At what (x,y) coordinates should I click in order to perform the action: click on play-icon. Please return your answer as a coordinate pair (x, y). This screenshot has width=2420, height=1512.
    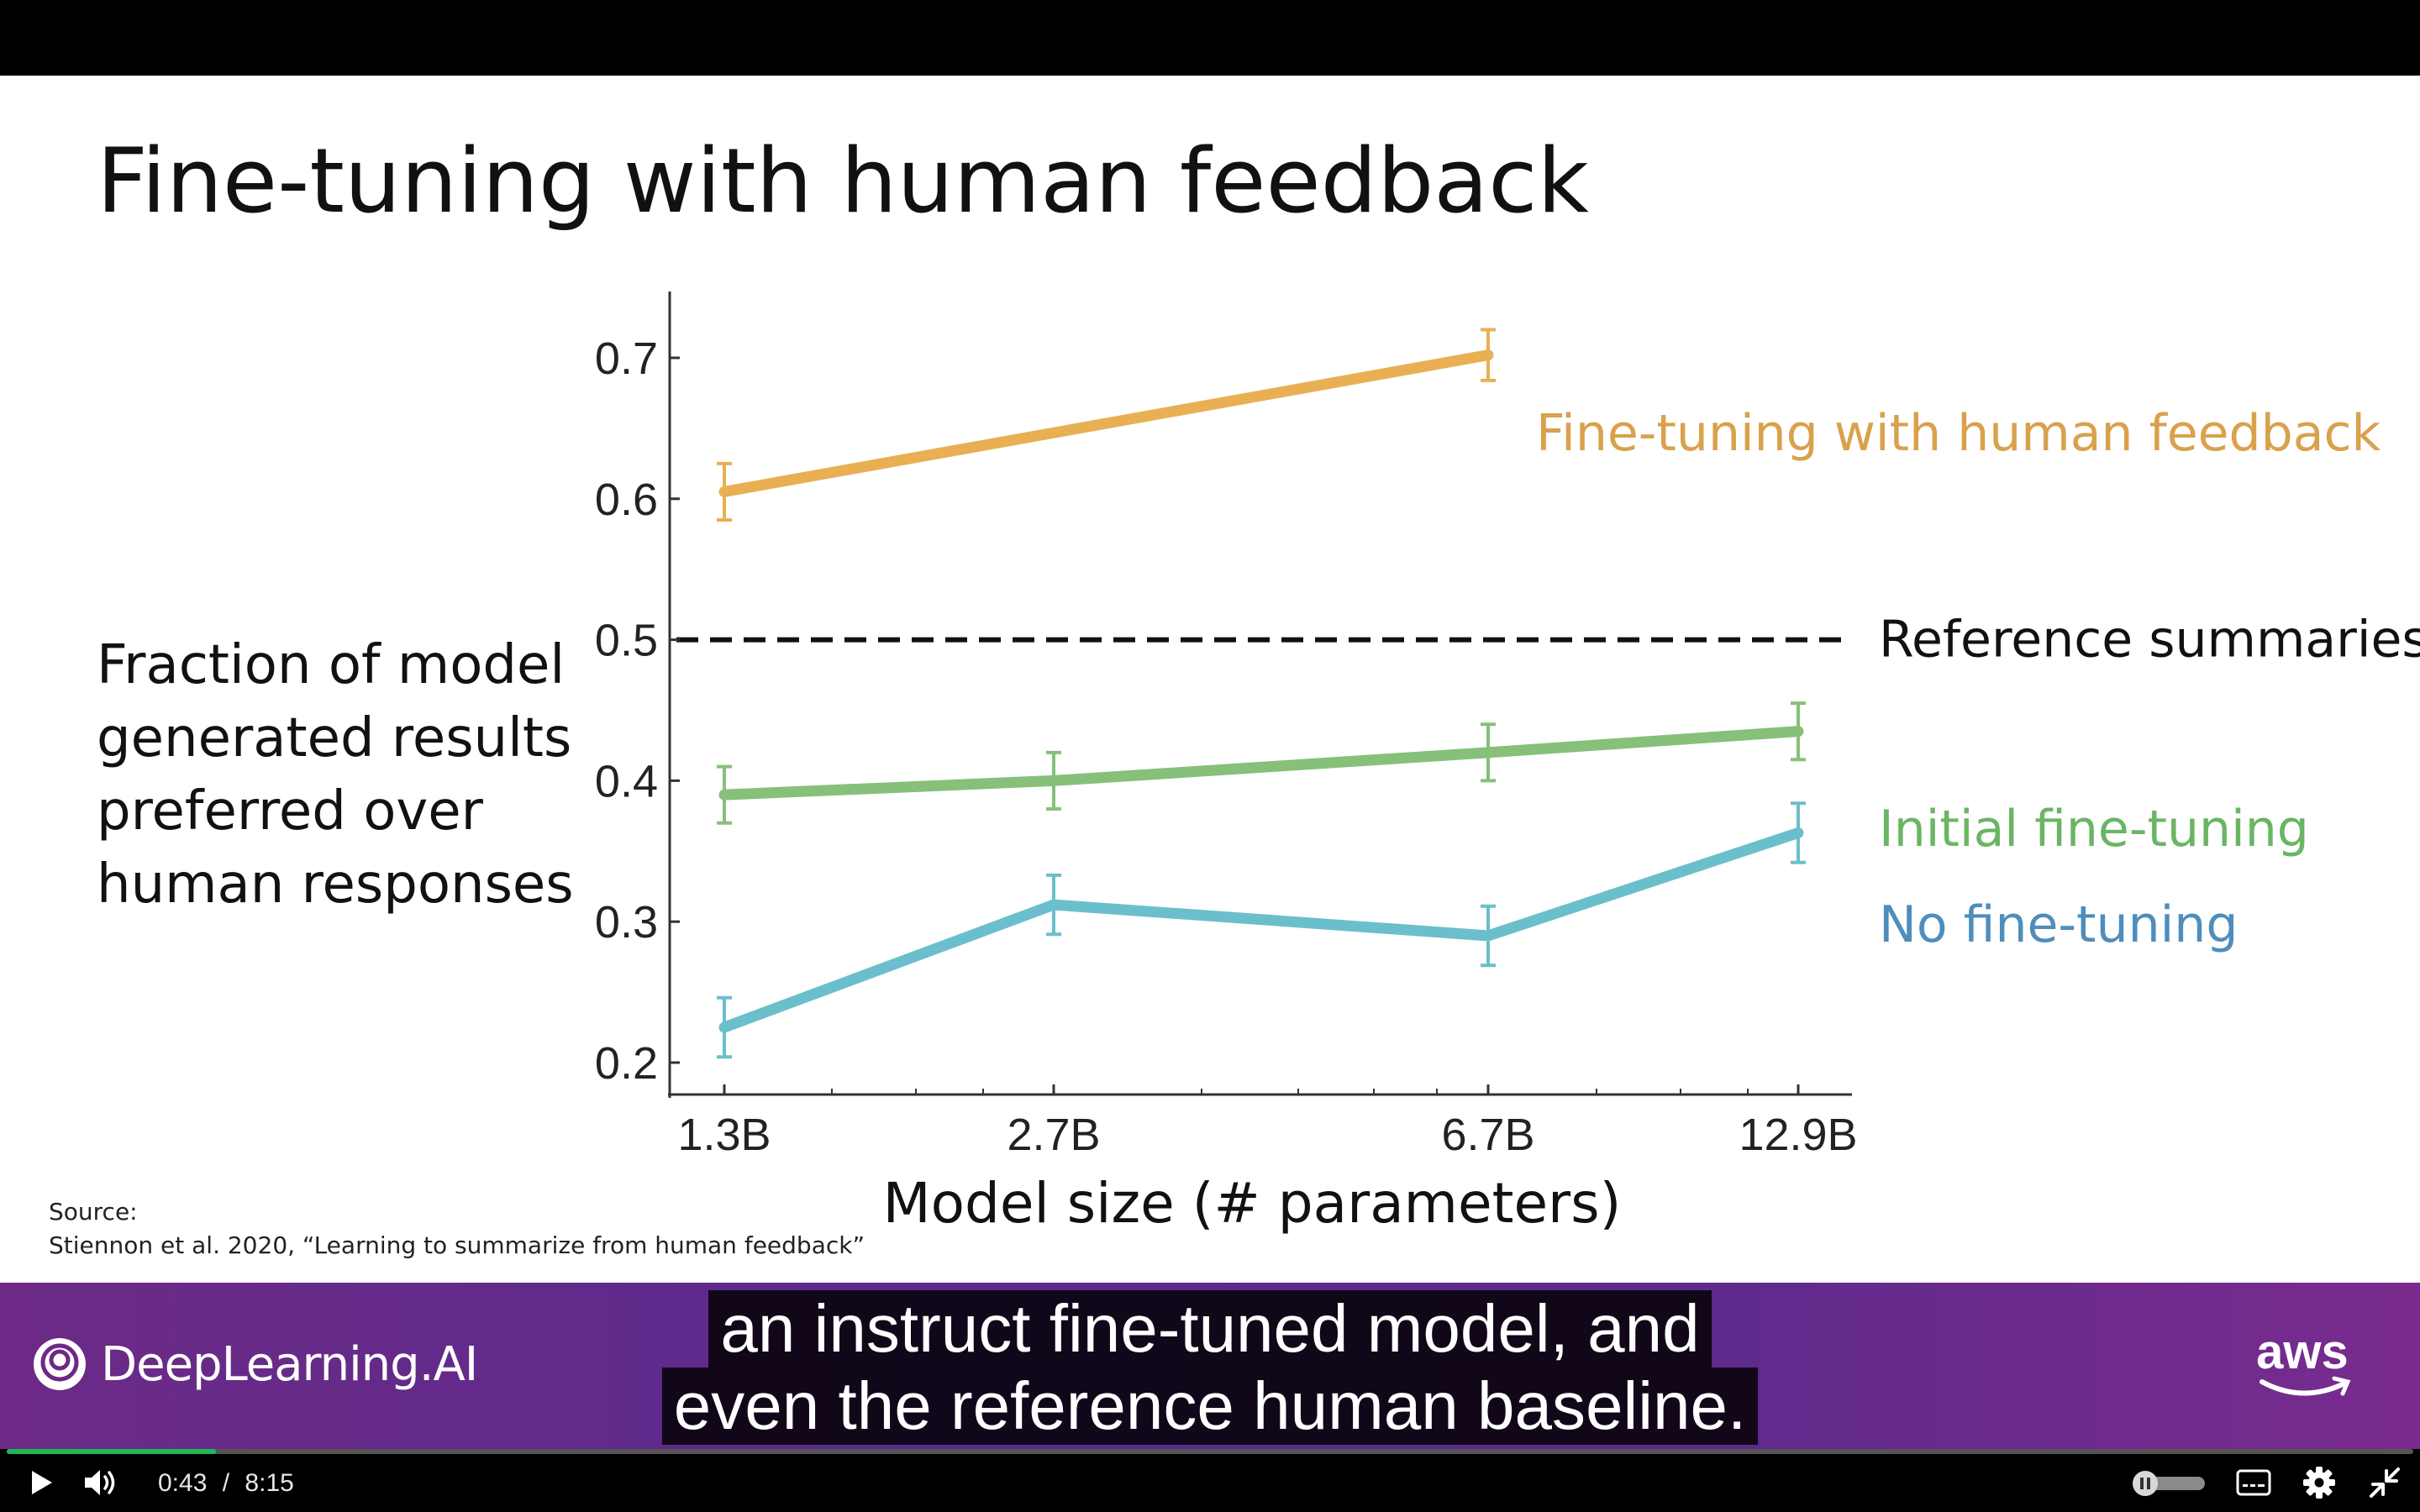
    Looking at the image, I should click on (41, 1482).